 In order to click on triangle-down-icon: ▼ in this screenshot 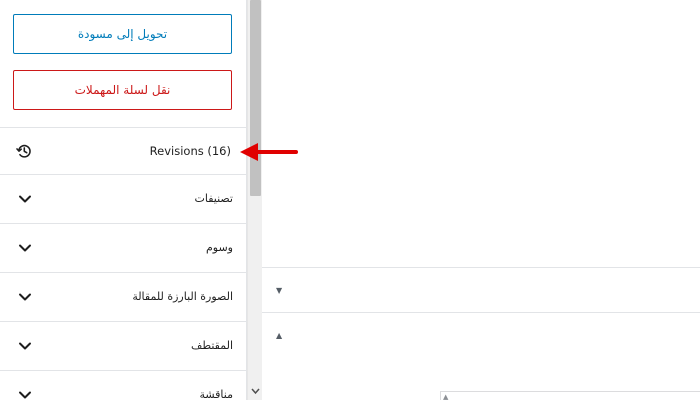, I will do `click(279, 290)`.